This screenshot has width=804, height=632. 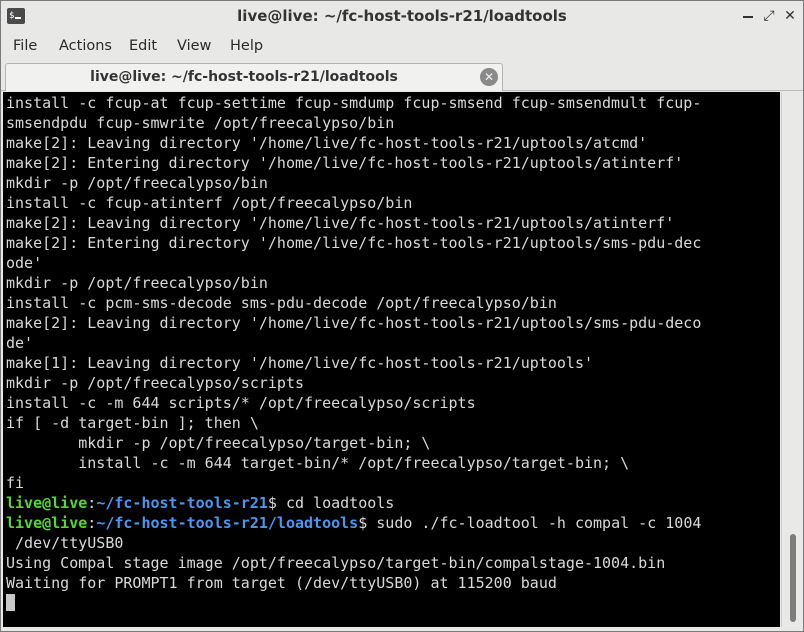 I want to click on menu-file: File, so click(x=25, y=46).